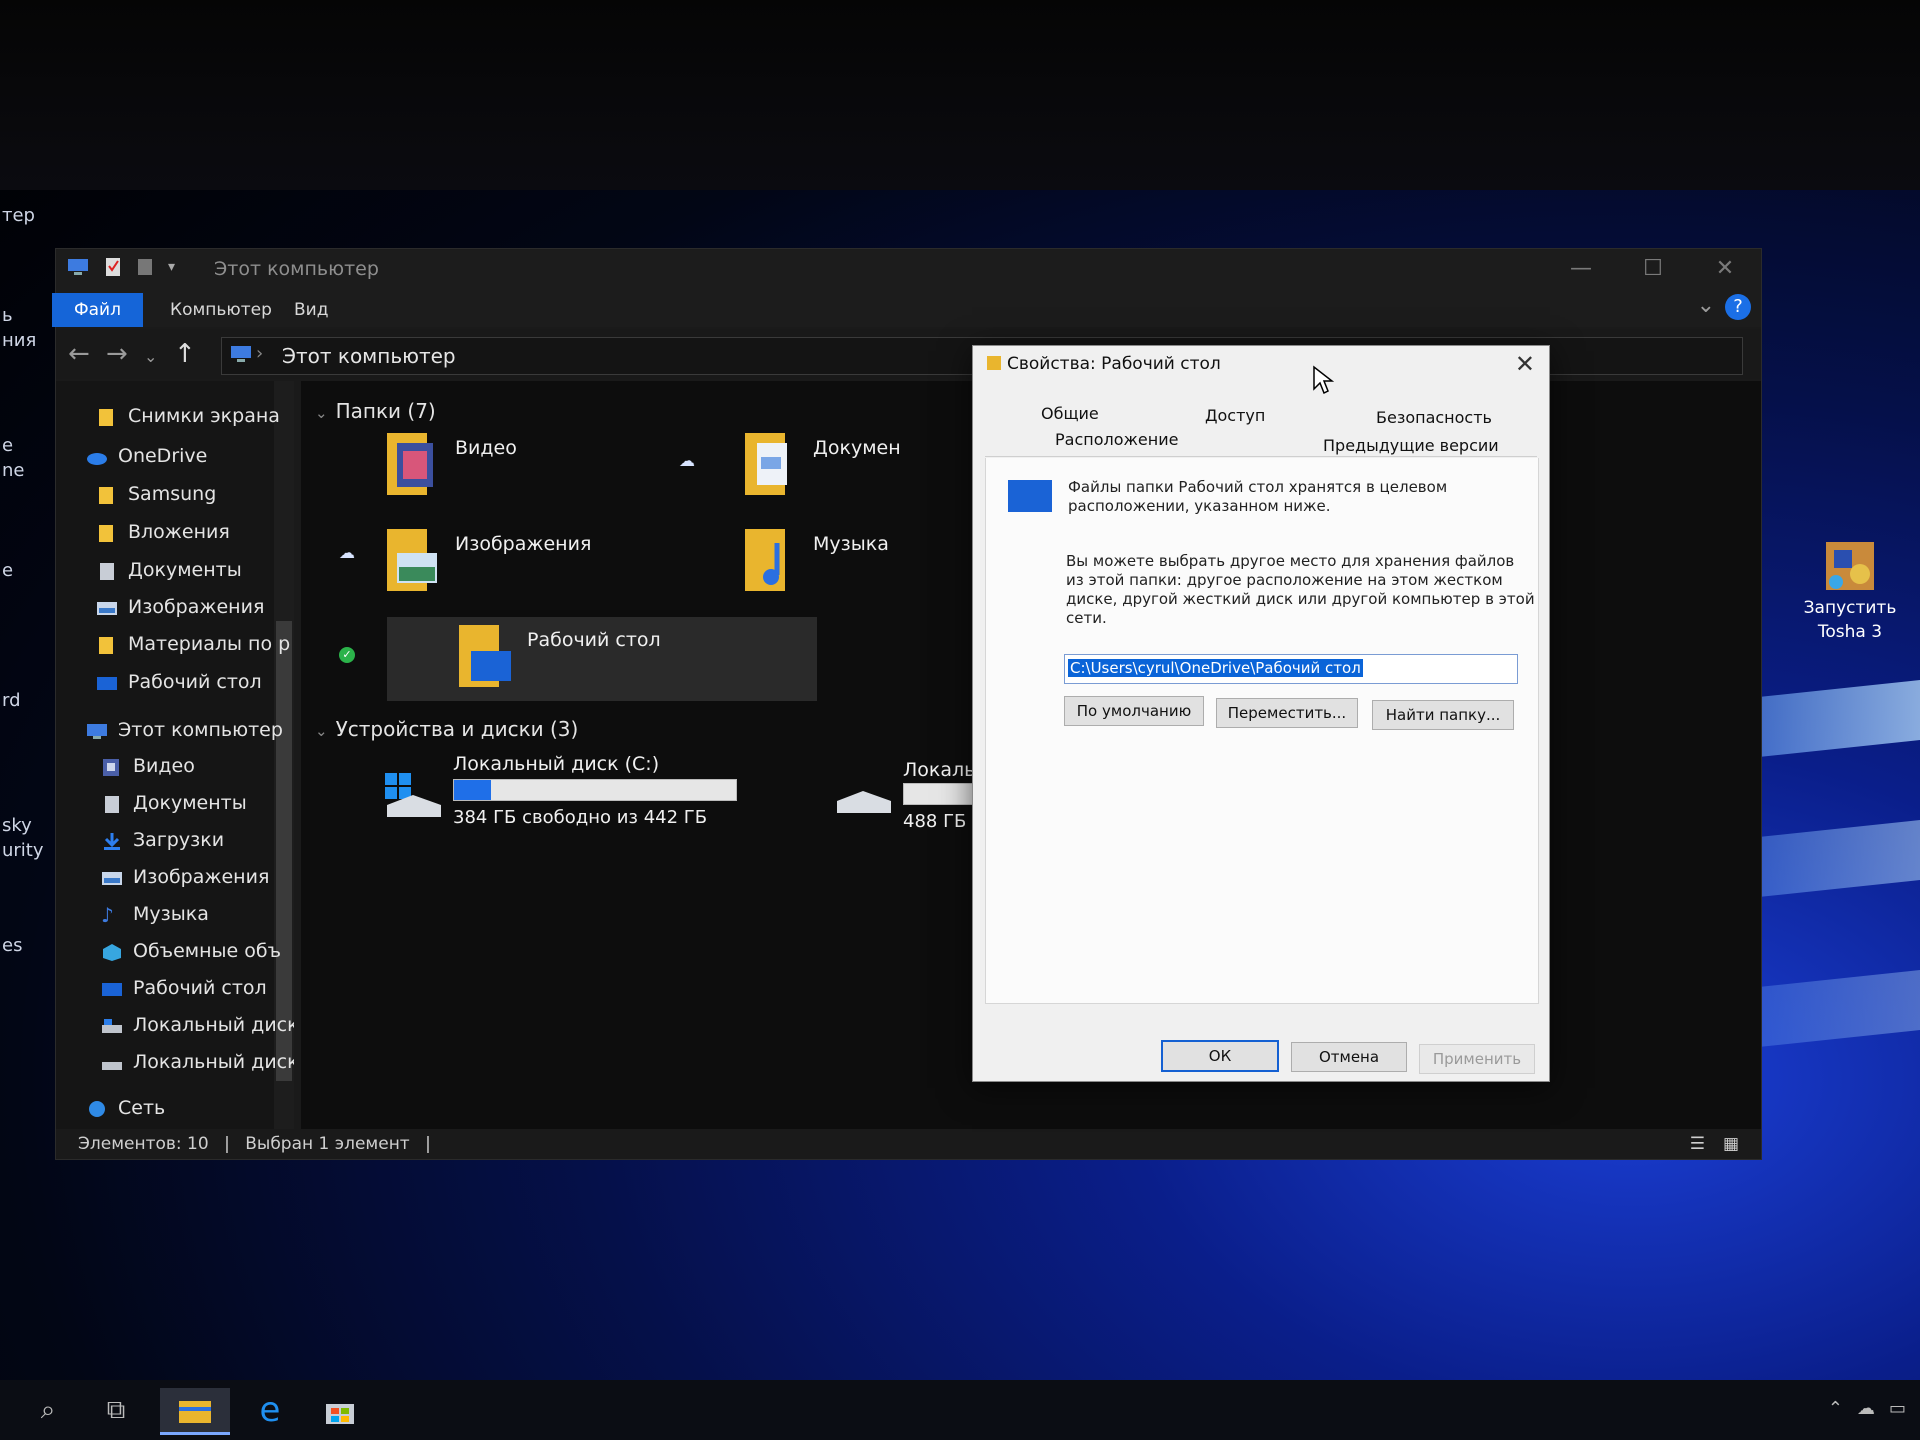  I want to click on close-button: ✕, so click(1725, 269).